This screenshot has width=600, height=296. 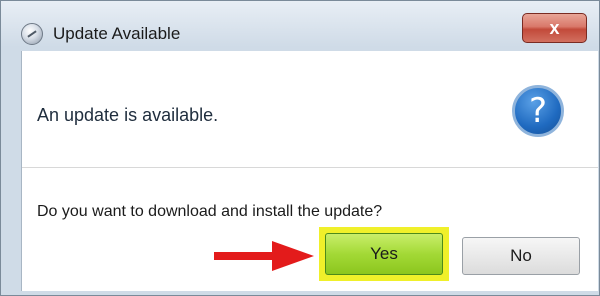 I want to click on no-button: No, so click(x=521, y=256).